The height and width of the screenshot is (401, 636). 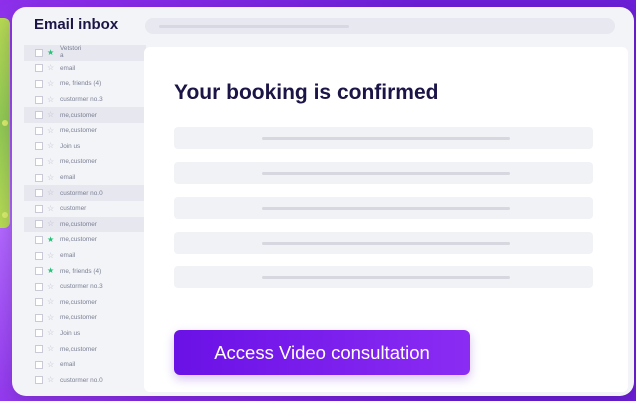 I want to click on list-item: ★ me,customer, so click(x=85, y=240).